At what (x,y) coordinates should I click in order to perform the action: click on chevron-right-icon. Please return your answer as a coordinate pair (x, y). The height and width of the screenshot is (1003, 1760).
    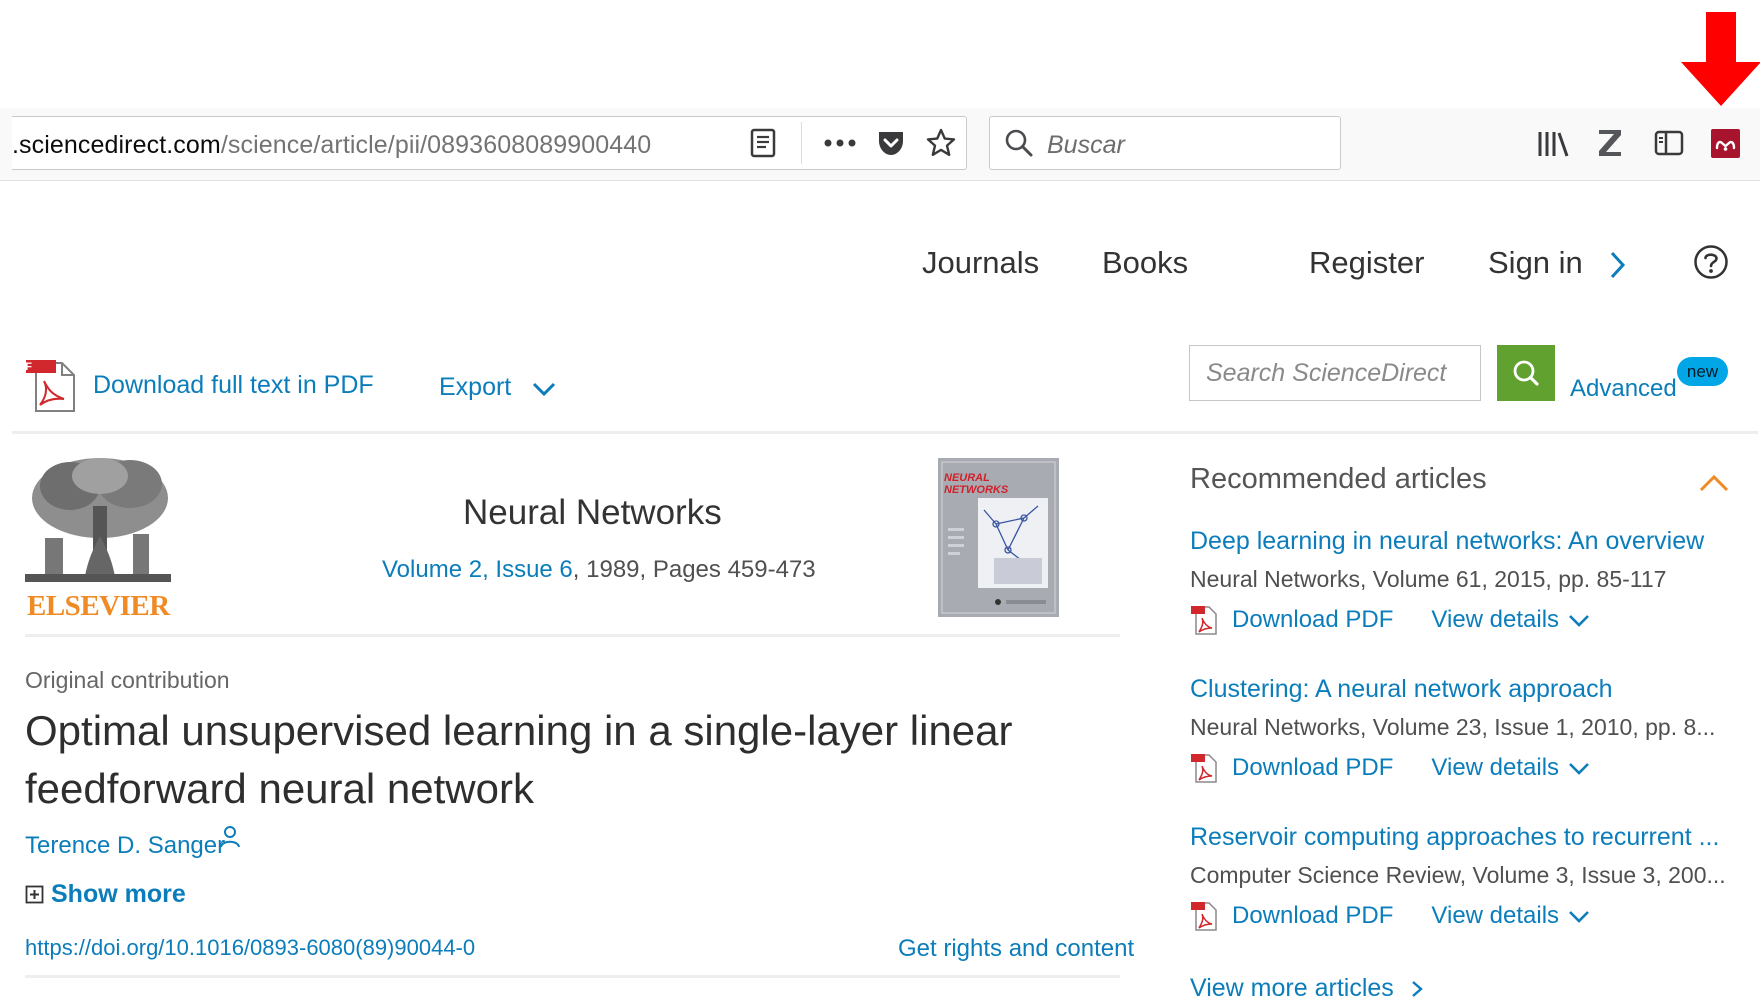
    Looking at the image, I should click on (1417, 988).